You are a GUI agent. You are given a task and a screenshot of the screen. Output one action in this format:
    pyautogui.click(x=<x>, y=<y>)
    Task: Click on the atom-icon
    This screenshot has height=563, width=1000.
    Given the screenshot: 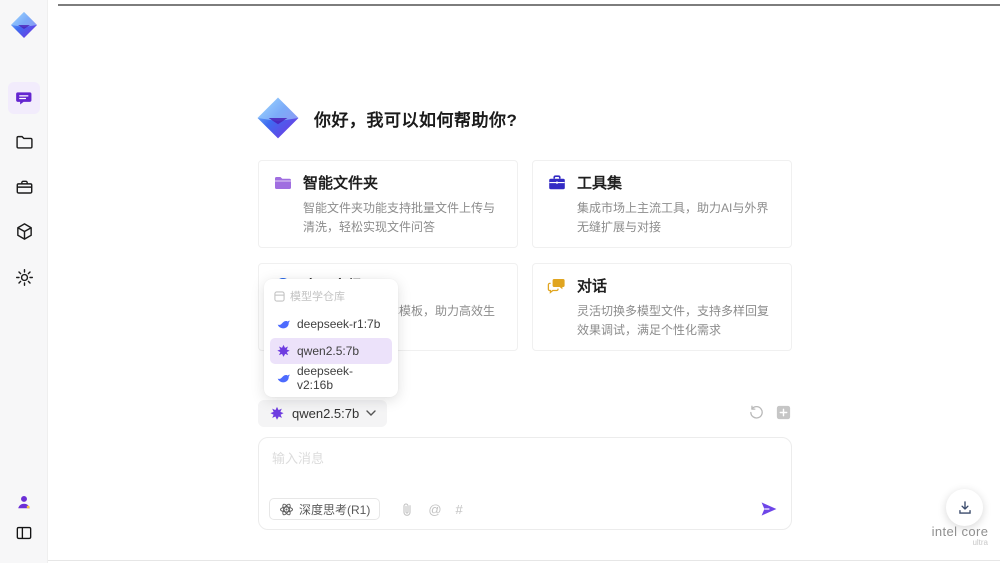 What is the action you would take?
    pyautogui.click(x=286, y=509)
    